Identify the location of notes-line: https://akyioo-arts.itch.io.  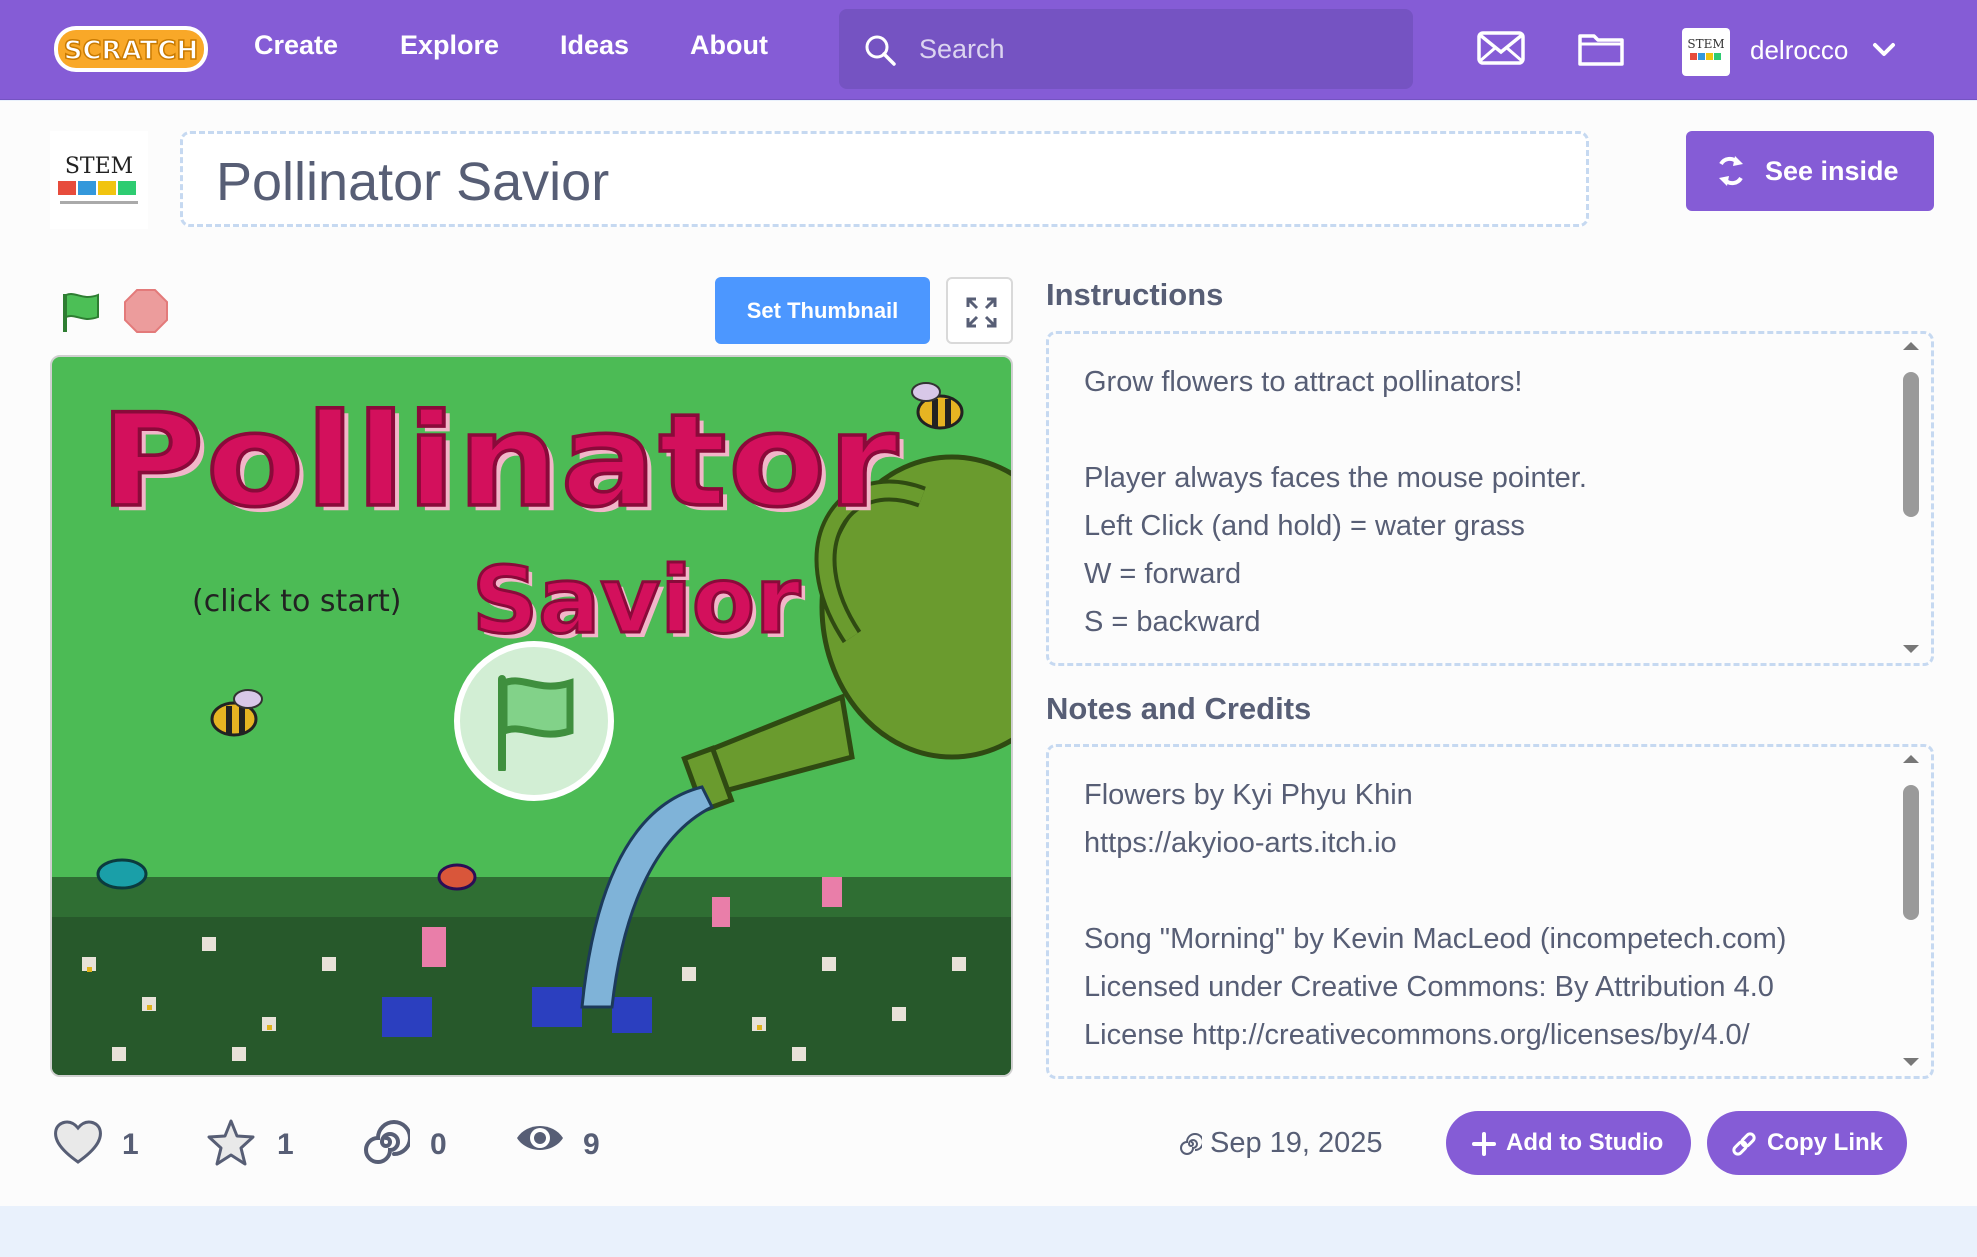
(1240, 843).